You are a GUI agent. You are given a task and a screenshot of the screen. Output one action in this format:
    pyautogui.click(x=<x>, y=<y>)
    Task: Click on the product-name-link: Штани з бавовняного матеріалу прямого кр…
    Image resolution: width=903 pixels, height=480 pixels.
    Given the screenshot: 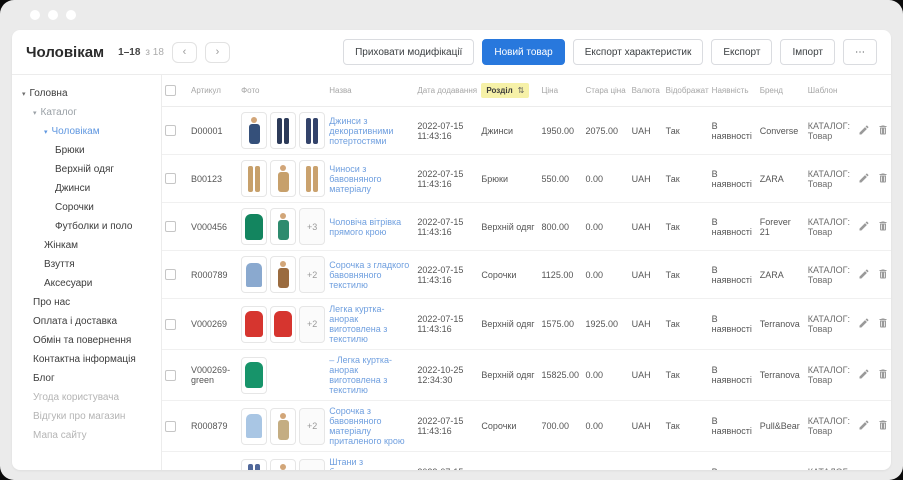 What is the action you would take?
    pyautogui.click(x=368, y=463)
    